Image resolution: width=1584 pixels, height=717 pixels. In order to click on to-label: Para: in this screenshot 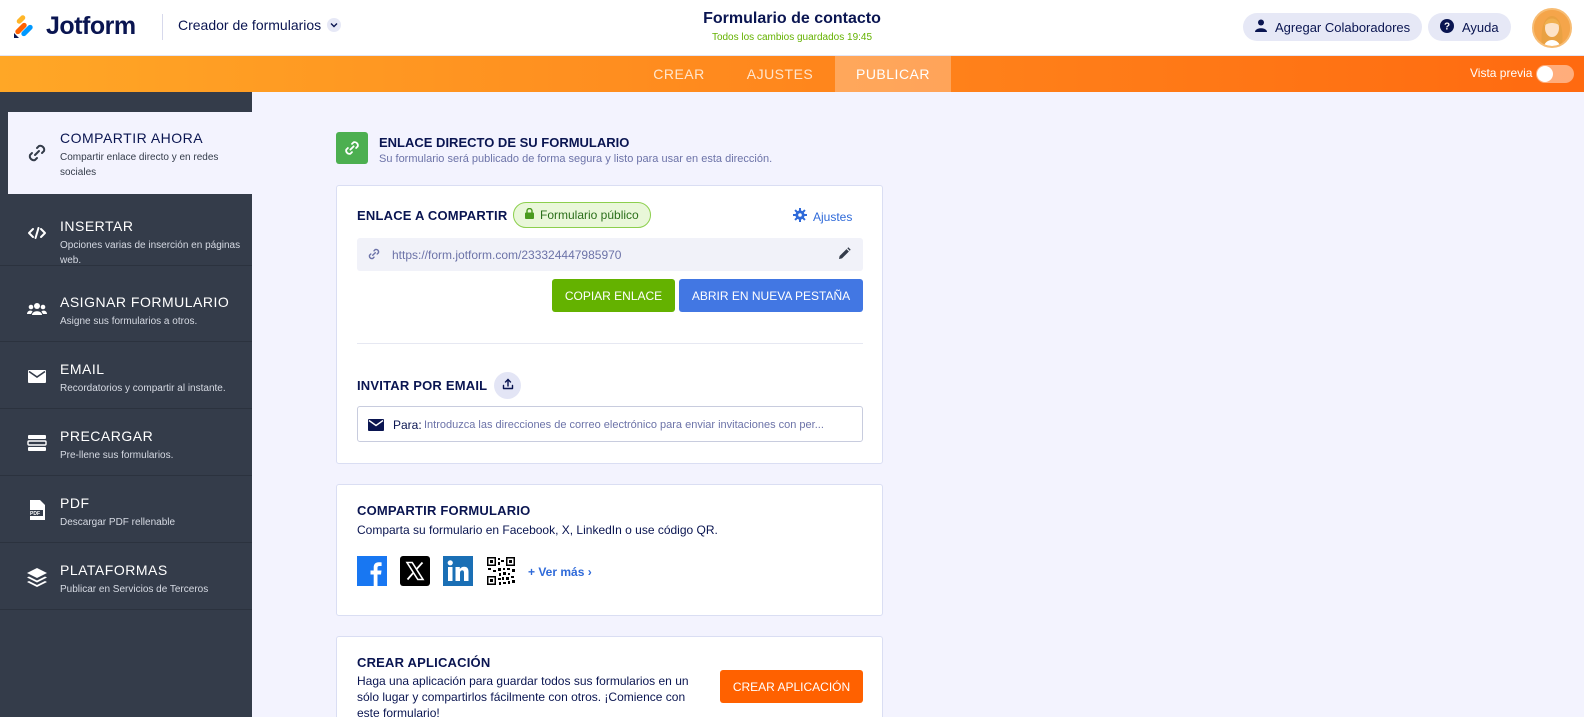, I will do `click(407, 425)`.